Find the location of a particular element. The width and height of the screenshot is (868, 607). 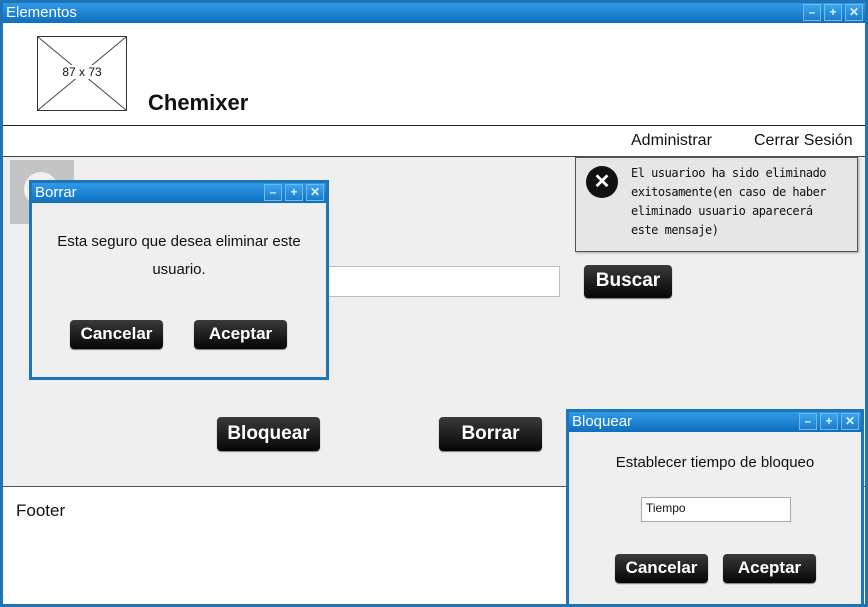

block-cancel-button: Cancelar is located at coordinates (661, 568).